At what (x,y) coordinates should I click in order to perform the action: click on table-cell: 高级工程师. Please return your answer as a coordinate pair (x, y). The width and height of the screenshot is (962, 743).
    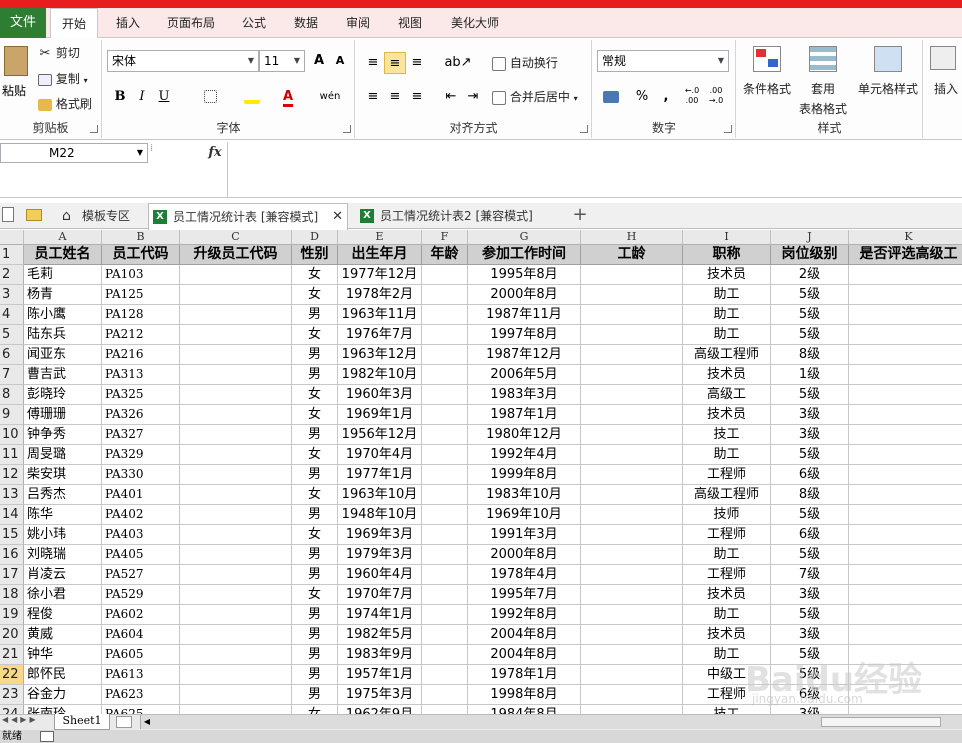
    Looking at the image, I should click on (727, 355).